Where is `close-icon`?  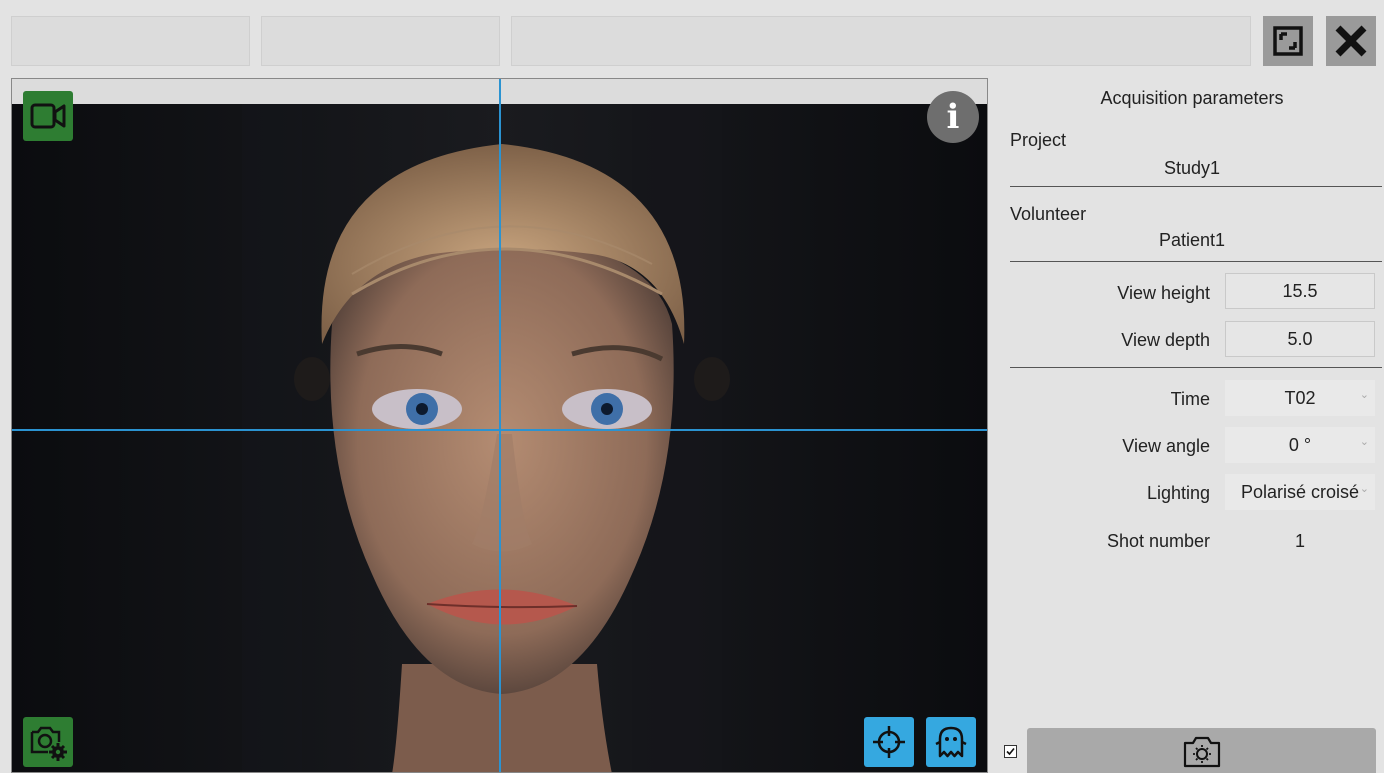
close-icon is located at coordinates (1351, 41).